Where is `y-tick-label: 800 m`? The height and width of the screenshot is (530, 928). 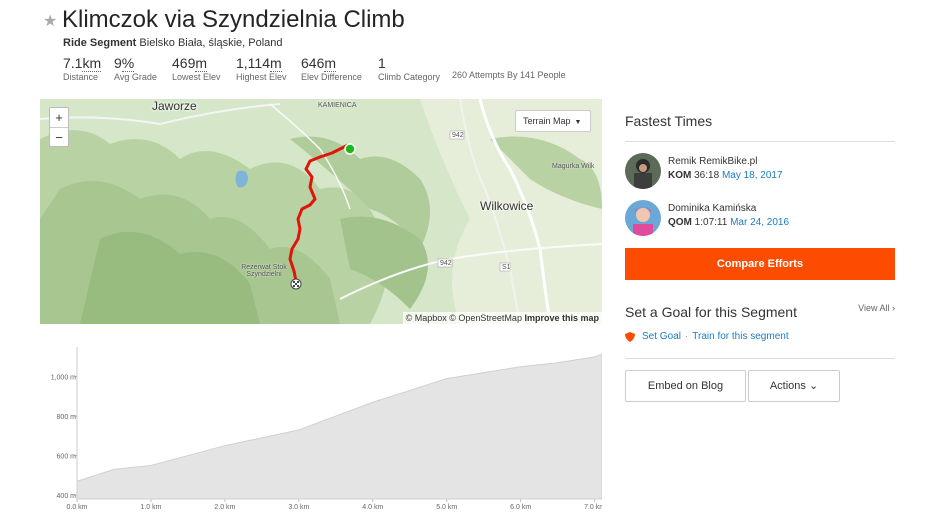
y-tick-label: 800 m is located at coordinates (67, 417).